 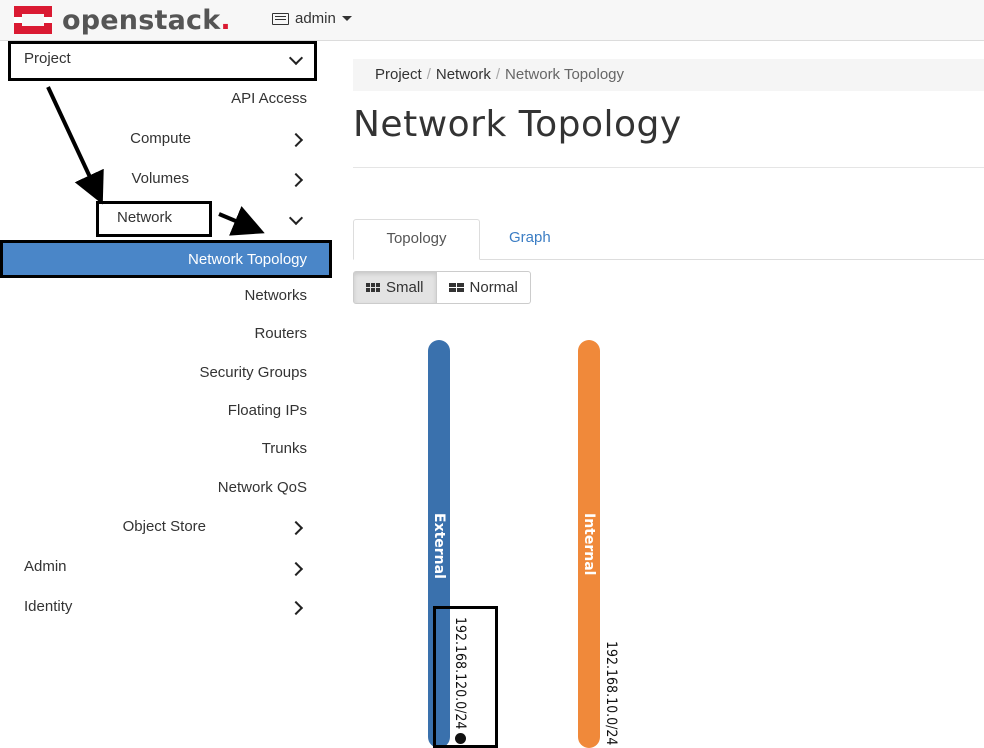 I want to click on tab-graph: Graph, so click(x=530, y=237).